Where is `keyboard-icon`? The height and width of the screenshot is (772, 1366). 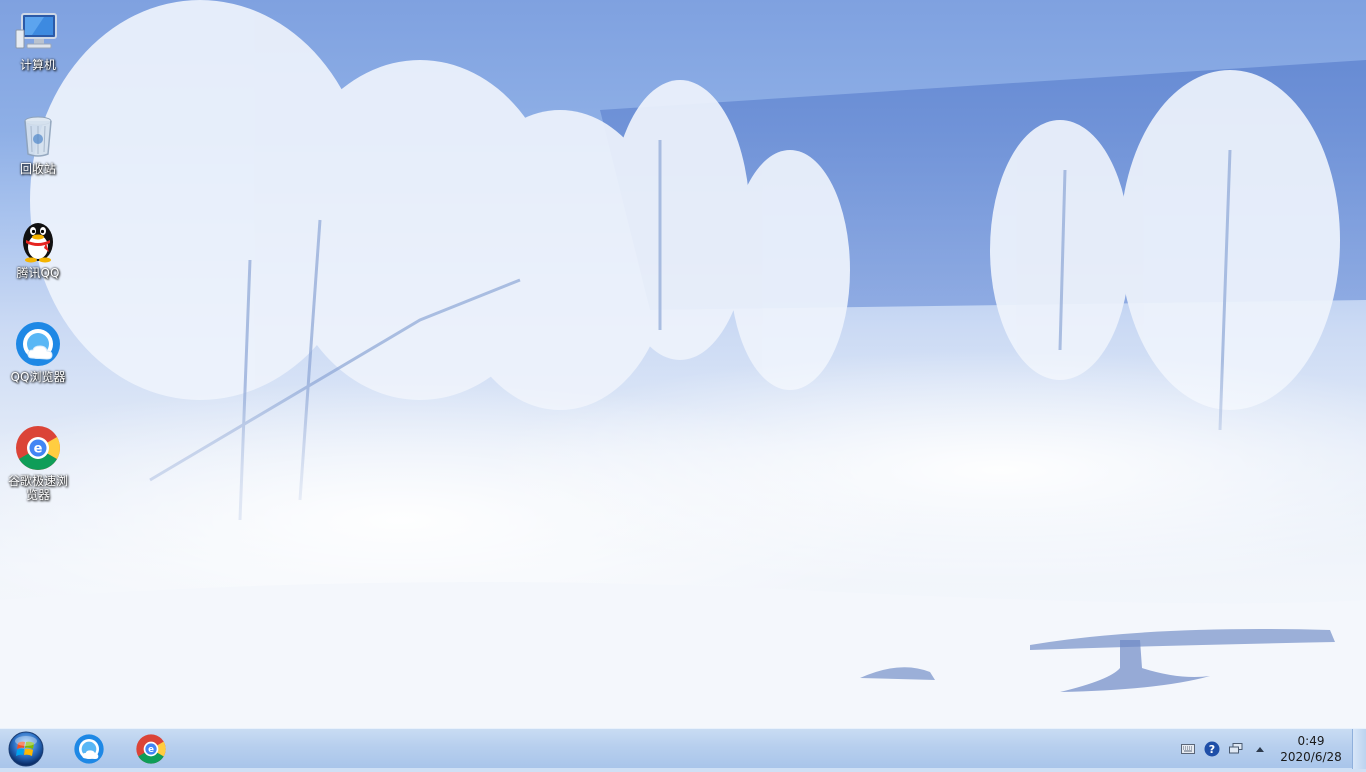 keyboard-icon is located at coordinates (1188, 749).